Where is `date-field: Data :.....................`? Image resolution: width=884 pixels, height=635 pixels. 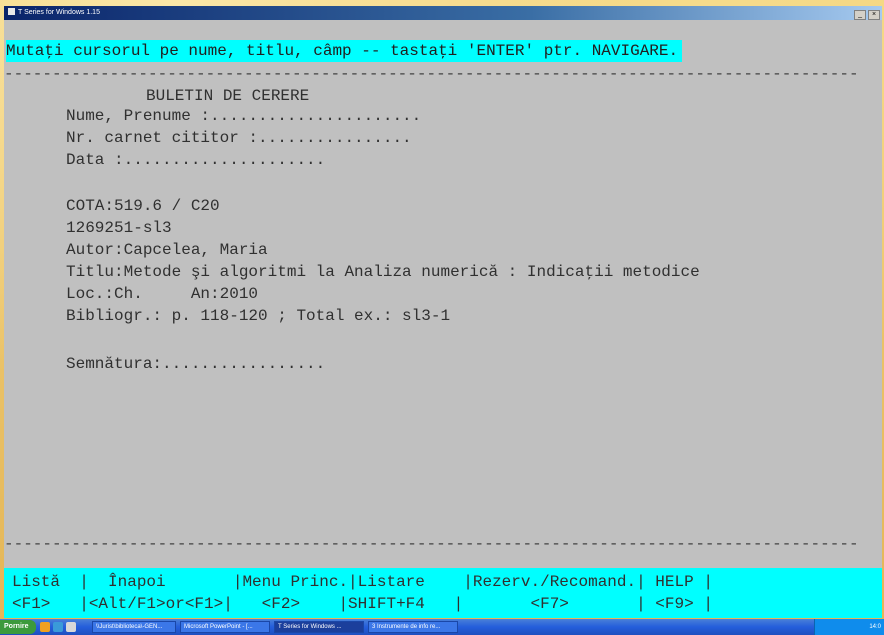
date-field: Data :..................... is located at coordinates (195, 160).